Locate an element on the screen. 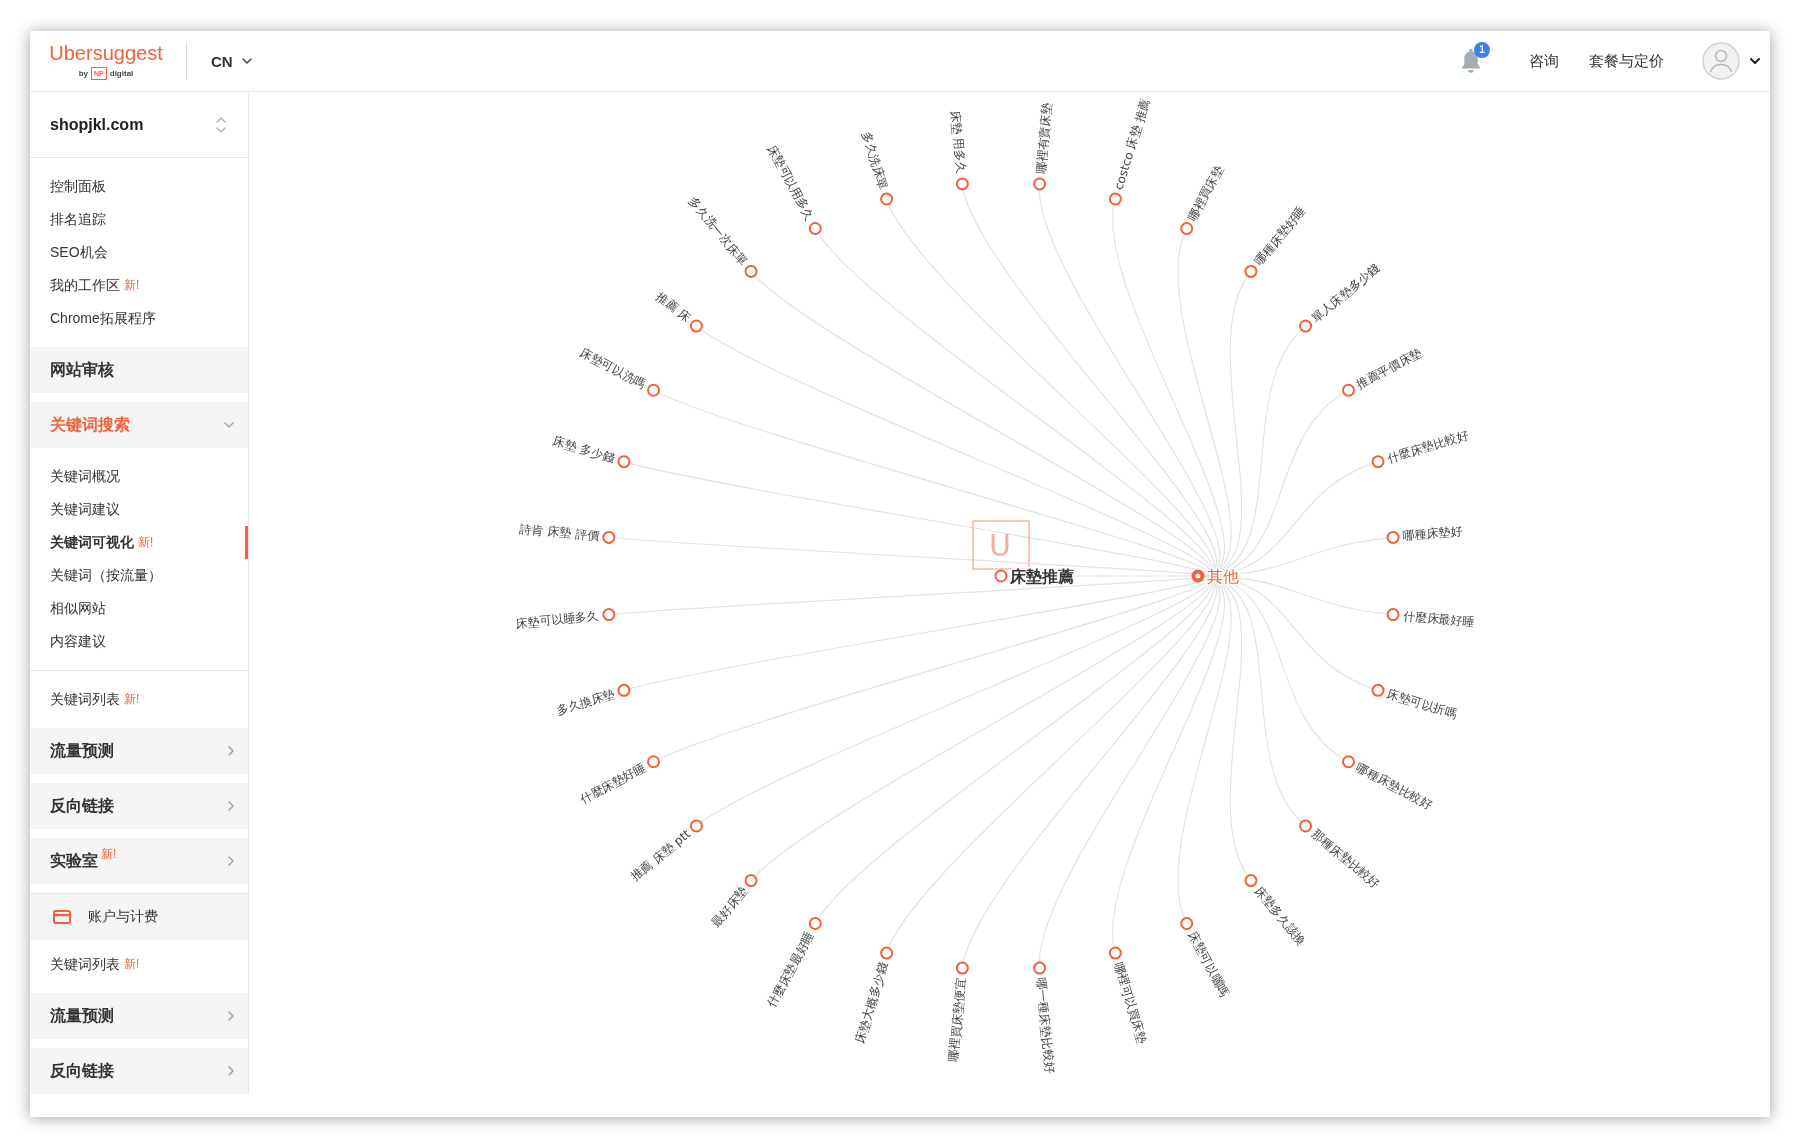 This screenshot has height=1148, width=1800. up-down-chevron-icon is located at coordinates (221, 124).